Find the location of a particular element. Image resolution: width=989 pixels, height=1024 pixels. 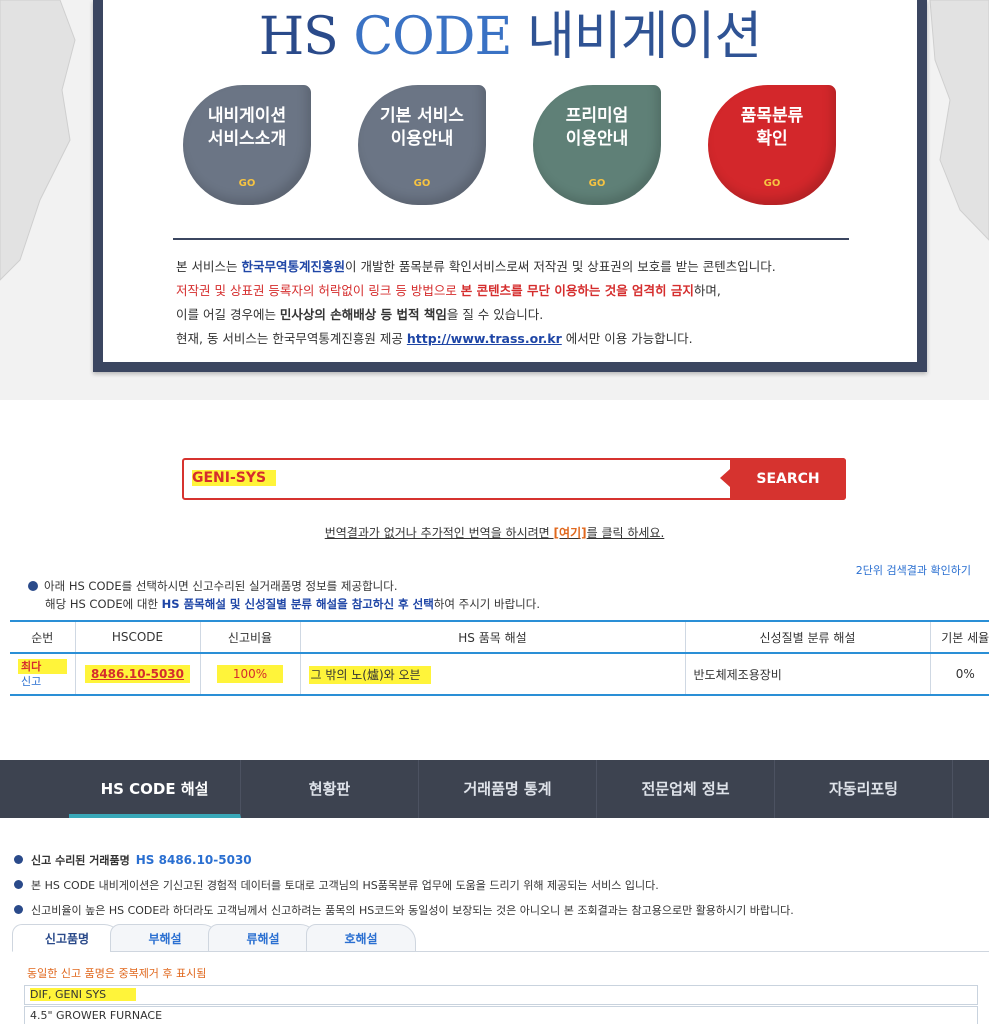

subtab-heading-notes: 호해설 is located at coordinates (361, 938).